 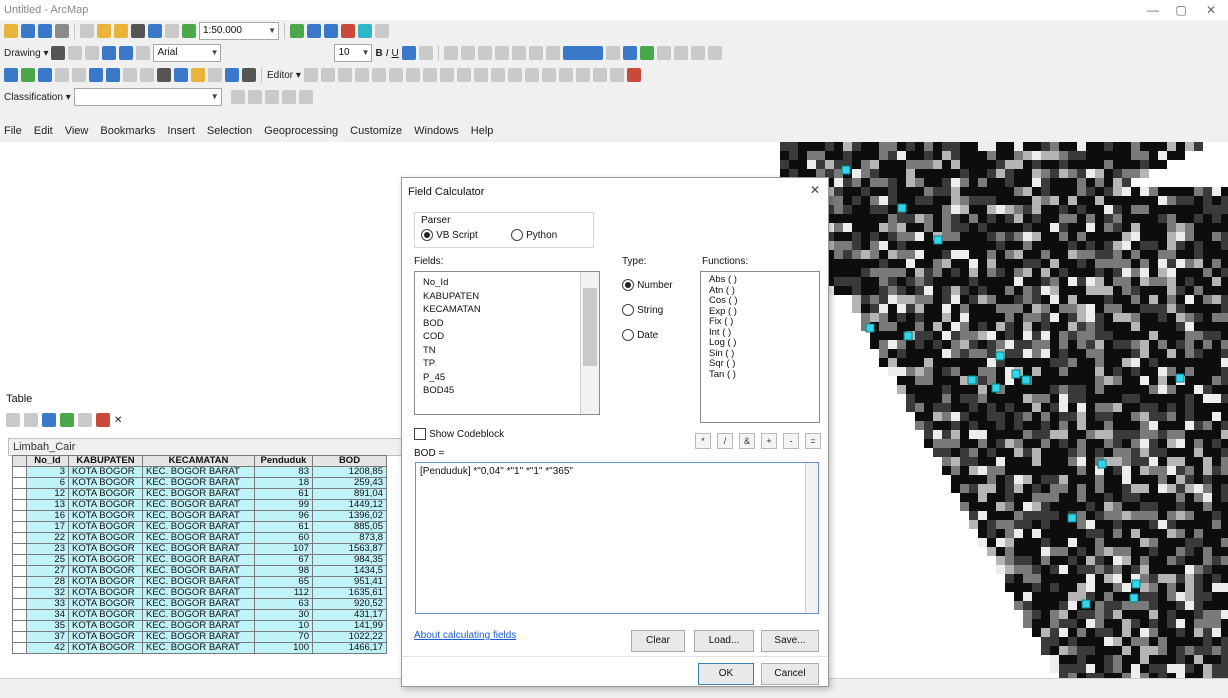 What do you see at coordinates (199, 516) in the screenshot?
I see `table-row: 16 KOTA BOGOR KEC. BOGOR BARAT 96 1396,02` at bounding box center [199, 516].